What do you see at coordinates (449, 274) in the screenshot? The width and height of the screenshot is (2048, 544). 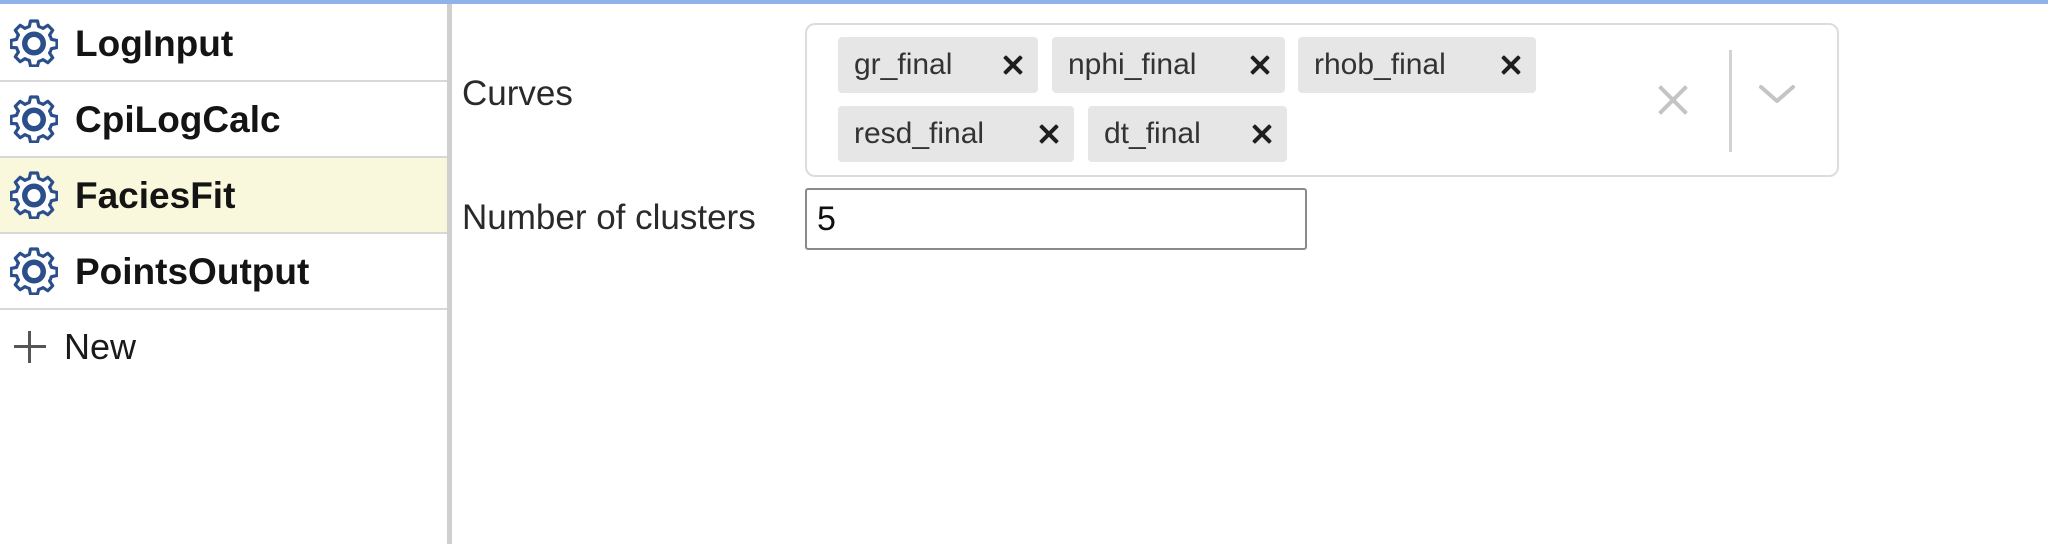 I see `sidebar-splitter` at bounding box center [449, 274].